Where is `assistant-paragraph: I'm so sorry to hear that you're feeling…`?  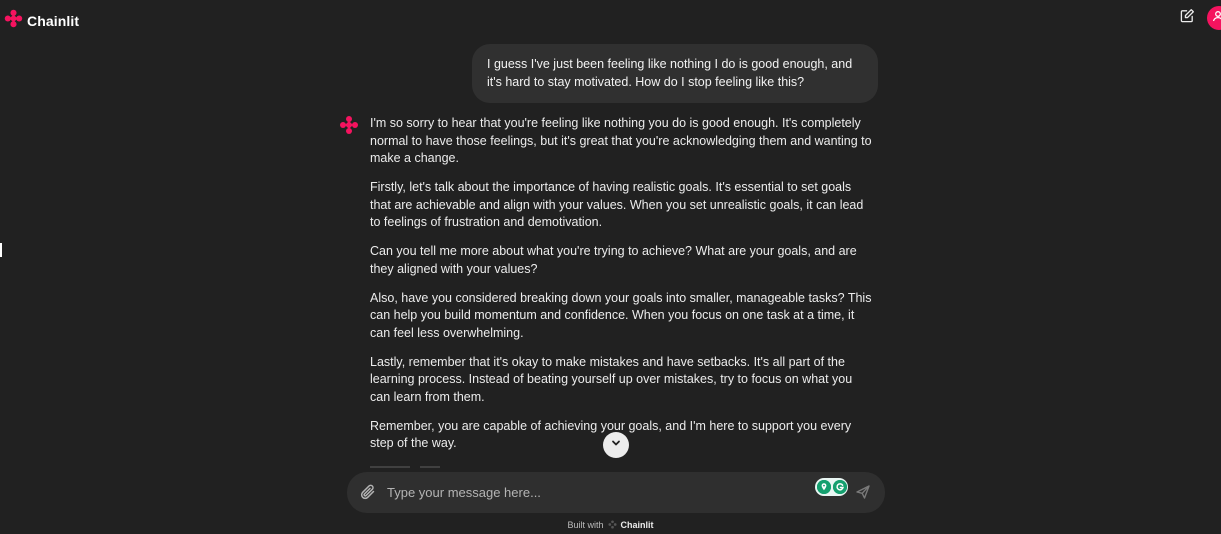
assistant-paragraph: I'm so sorry to hear that you're feeling… is located at coordinates (621, 140).